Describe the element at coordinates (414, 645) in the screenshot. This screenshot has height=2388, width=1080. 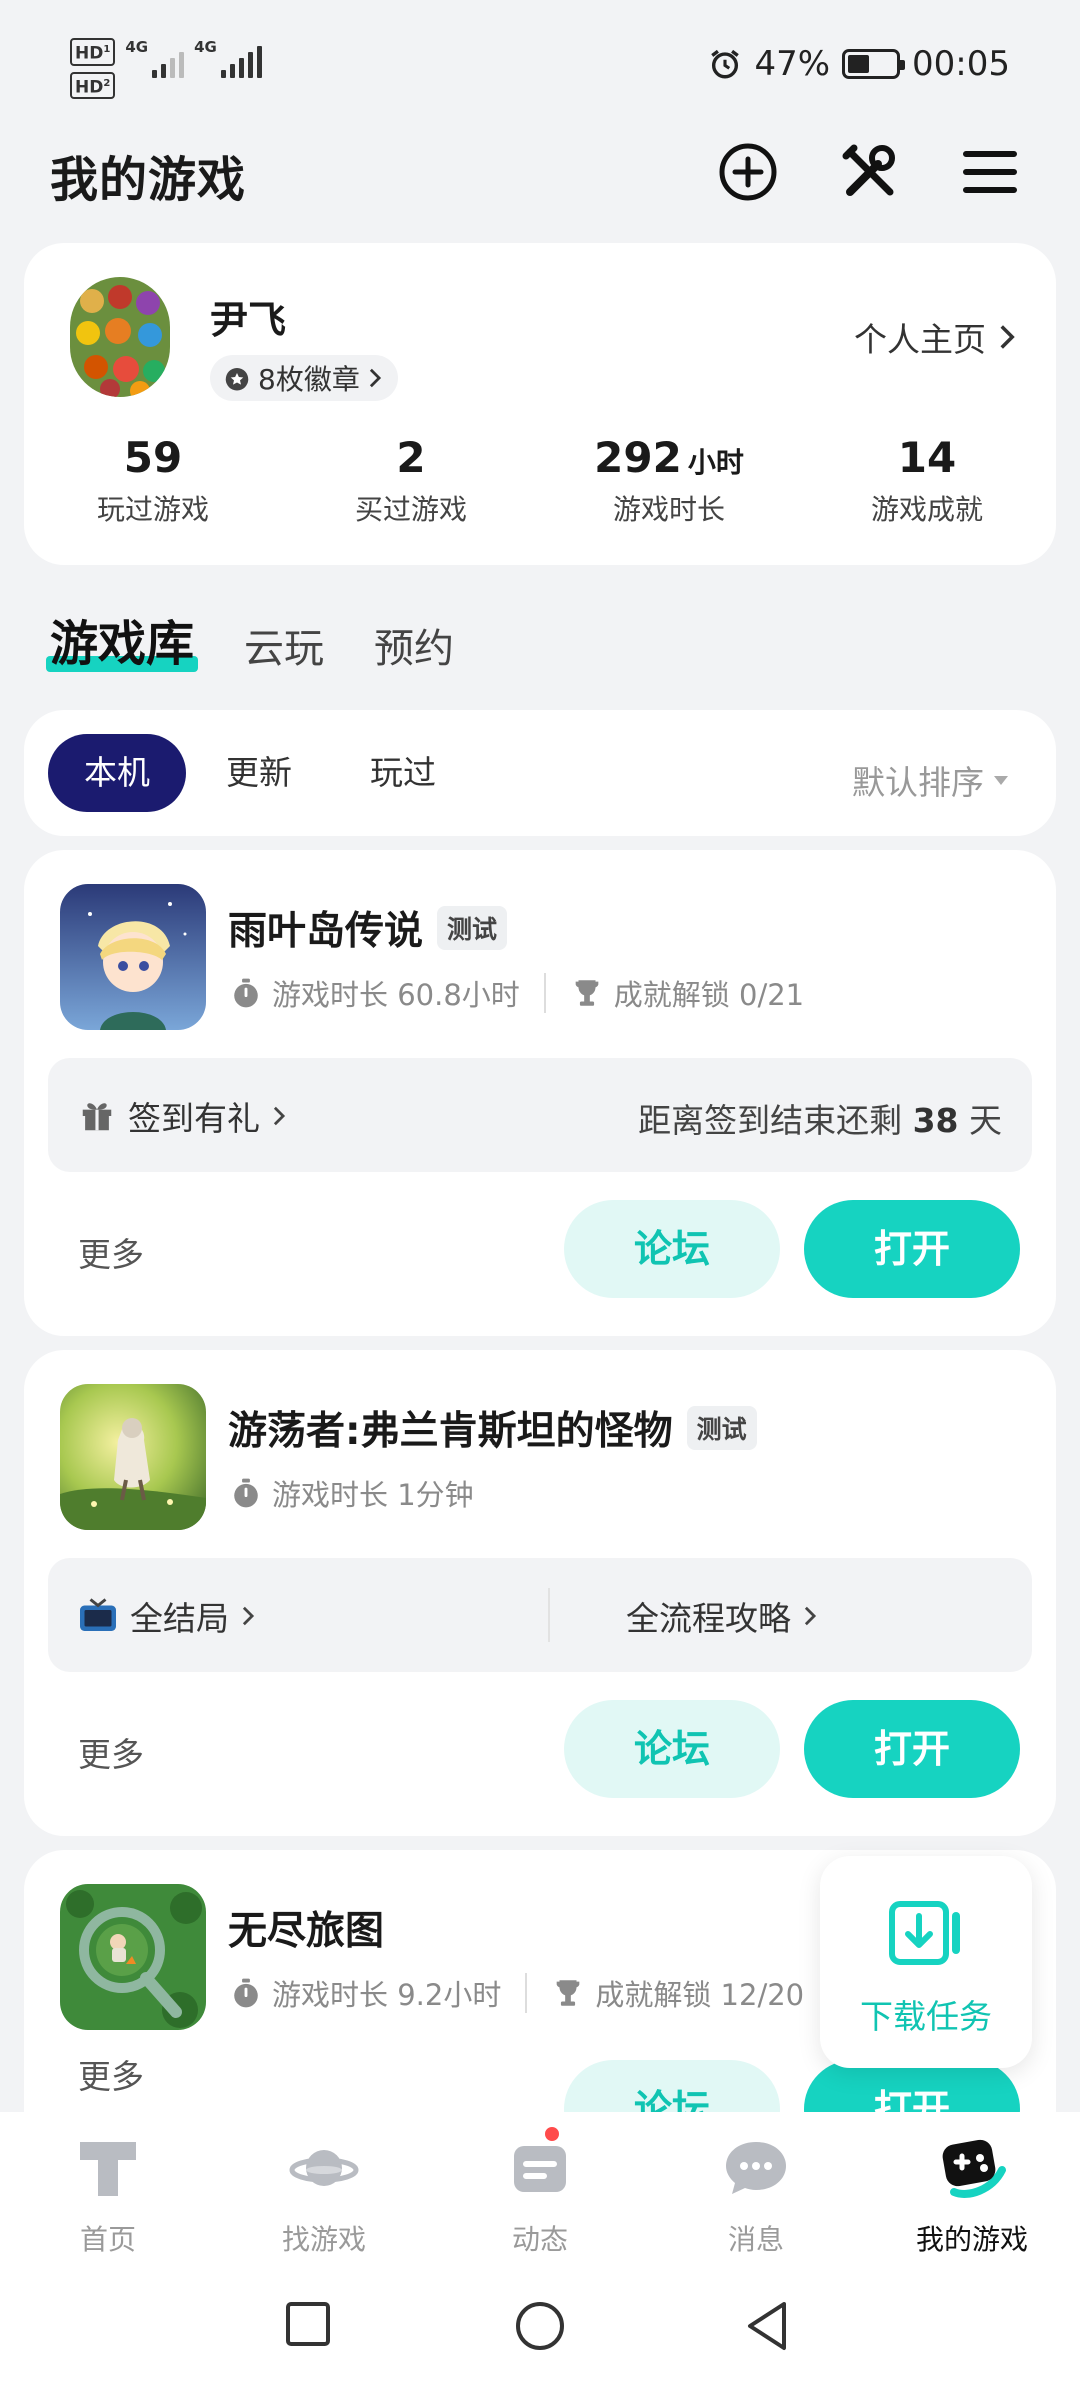
I see `tab-reserve: 预约` at that location.